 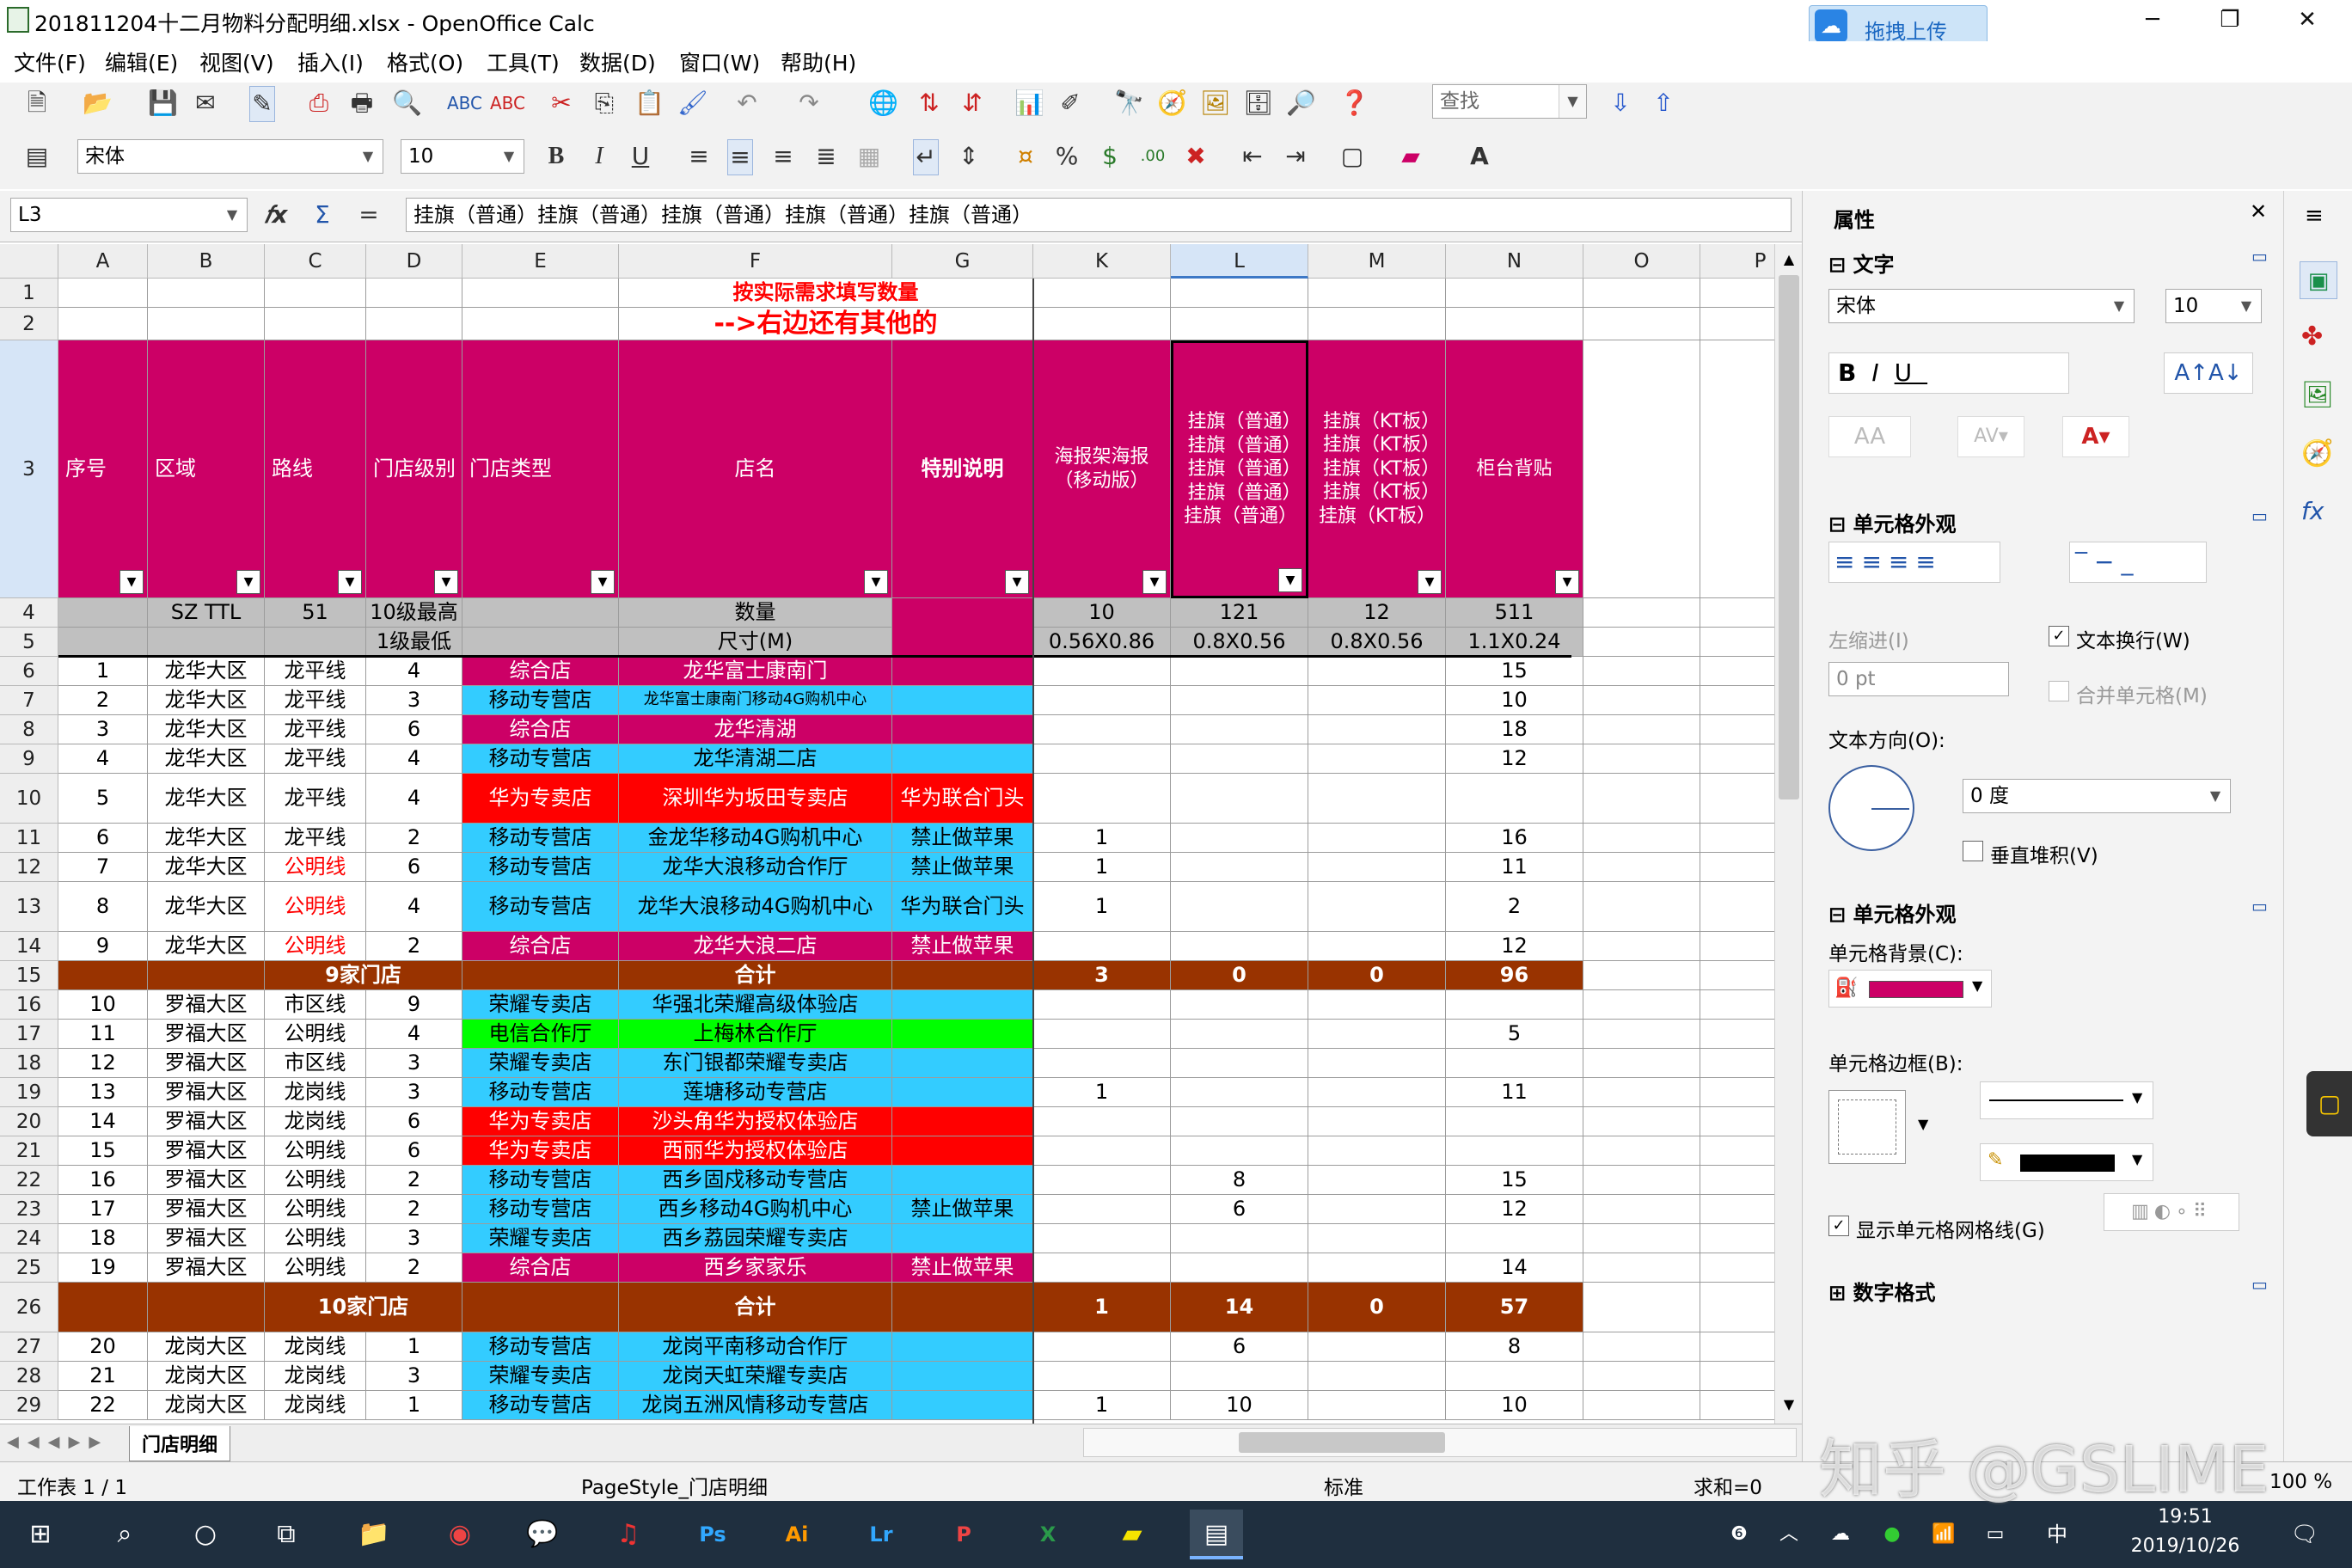 I want to click on type-cell: 移动专营店, so click(x=540, y=700).